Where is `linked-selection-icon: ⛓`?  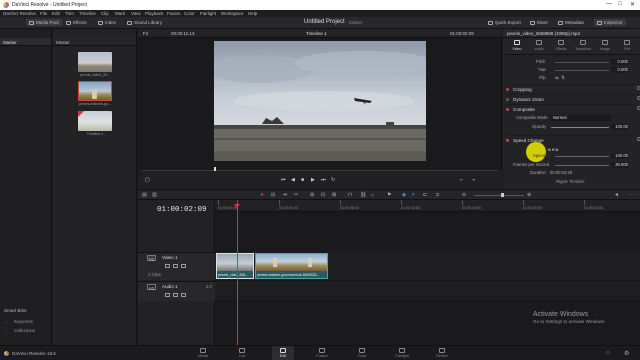
linked-selection-icon: ⛓ is located at coordinates (363, 195).